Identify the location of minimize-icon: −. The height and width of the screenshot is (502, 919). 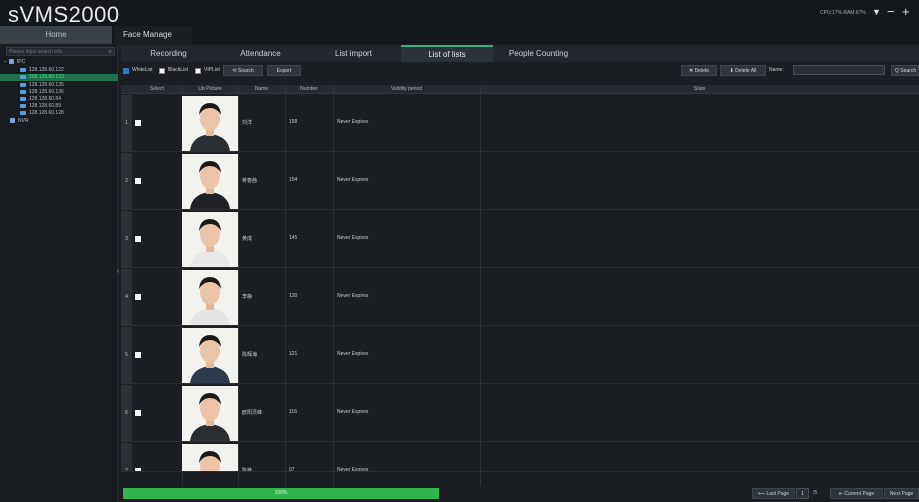
(891, 11).